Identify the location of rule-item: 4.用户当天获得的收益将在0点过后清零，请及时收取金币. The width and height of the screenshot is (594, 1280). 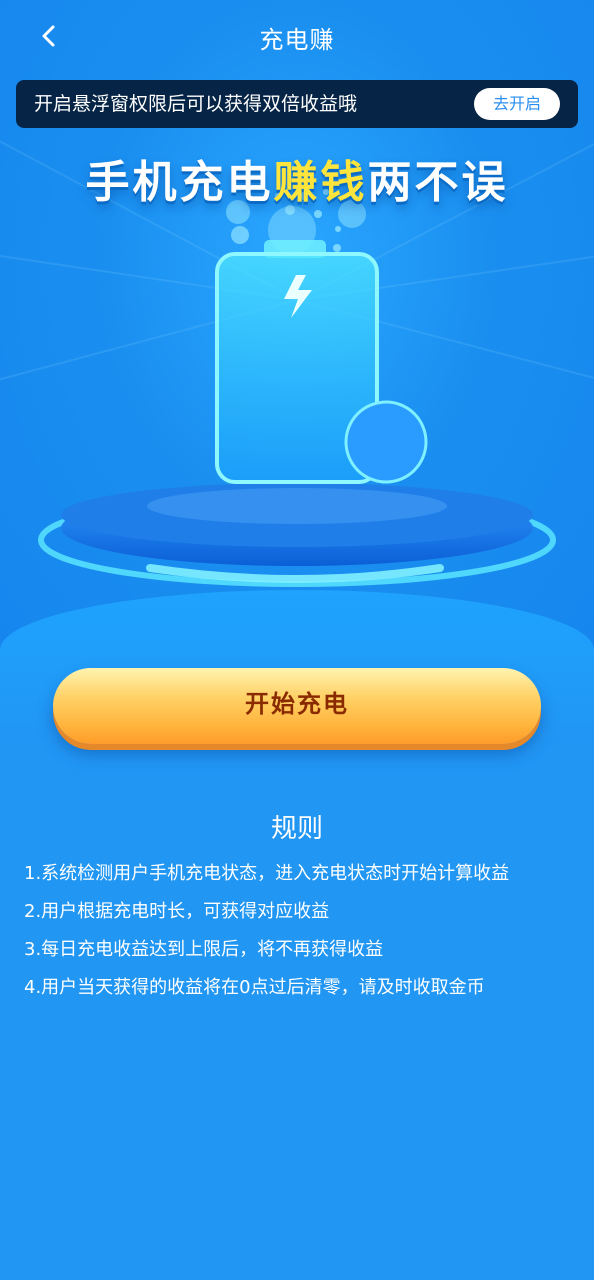
(254, 987).